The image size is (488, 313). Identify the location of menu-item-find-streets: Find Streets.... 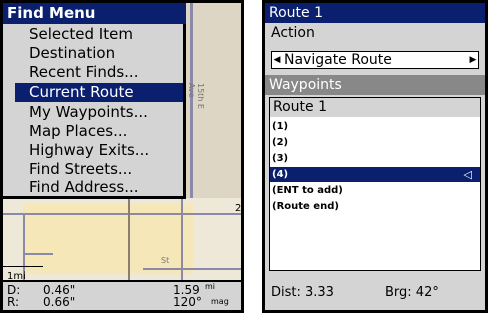
(102, 169).